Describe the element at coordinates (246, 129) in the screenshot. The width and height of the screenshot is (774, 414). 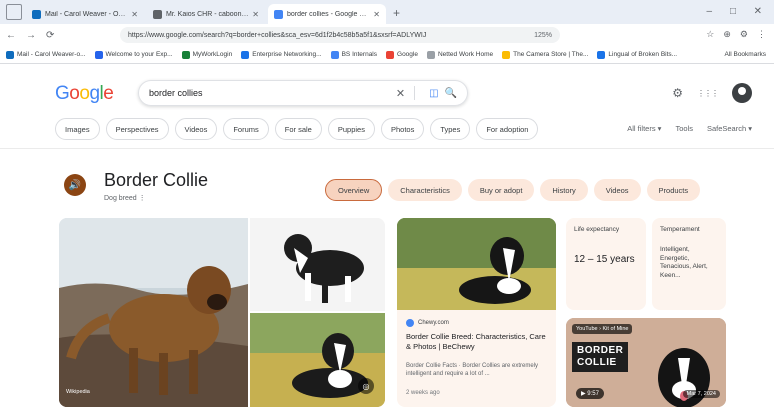
I see `filter-chip: Forums` at that location.